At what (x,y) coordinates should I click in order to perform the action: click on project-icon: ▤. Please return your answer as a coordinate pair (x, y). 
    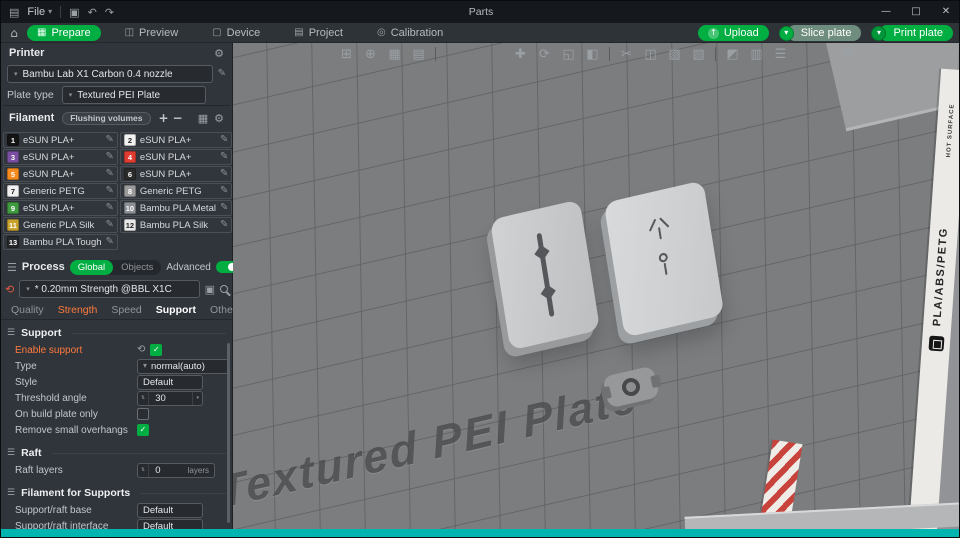
    Looking at the image, I should click on (299, 32).